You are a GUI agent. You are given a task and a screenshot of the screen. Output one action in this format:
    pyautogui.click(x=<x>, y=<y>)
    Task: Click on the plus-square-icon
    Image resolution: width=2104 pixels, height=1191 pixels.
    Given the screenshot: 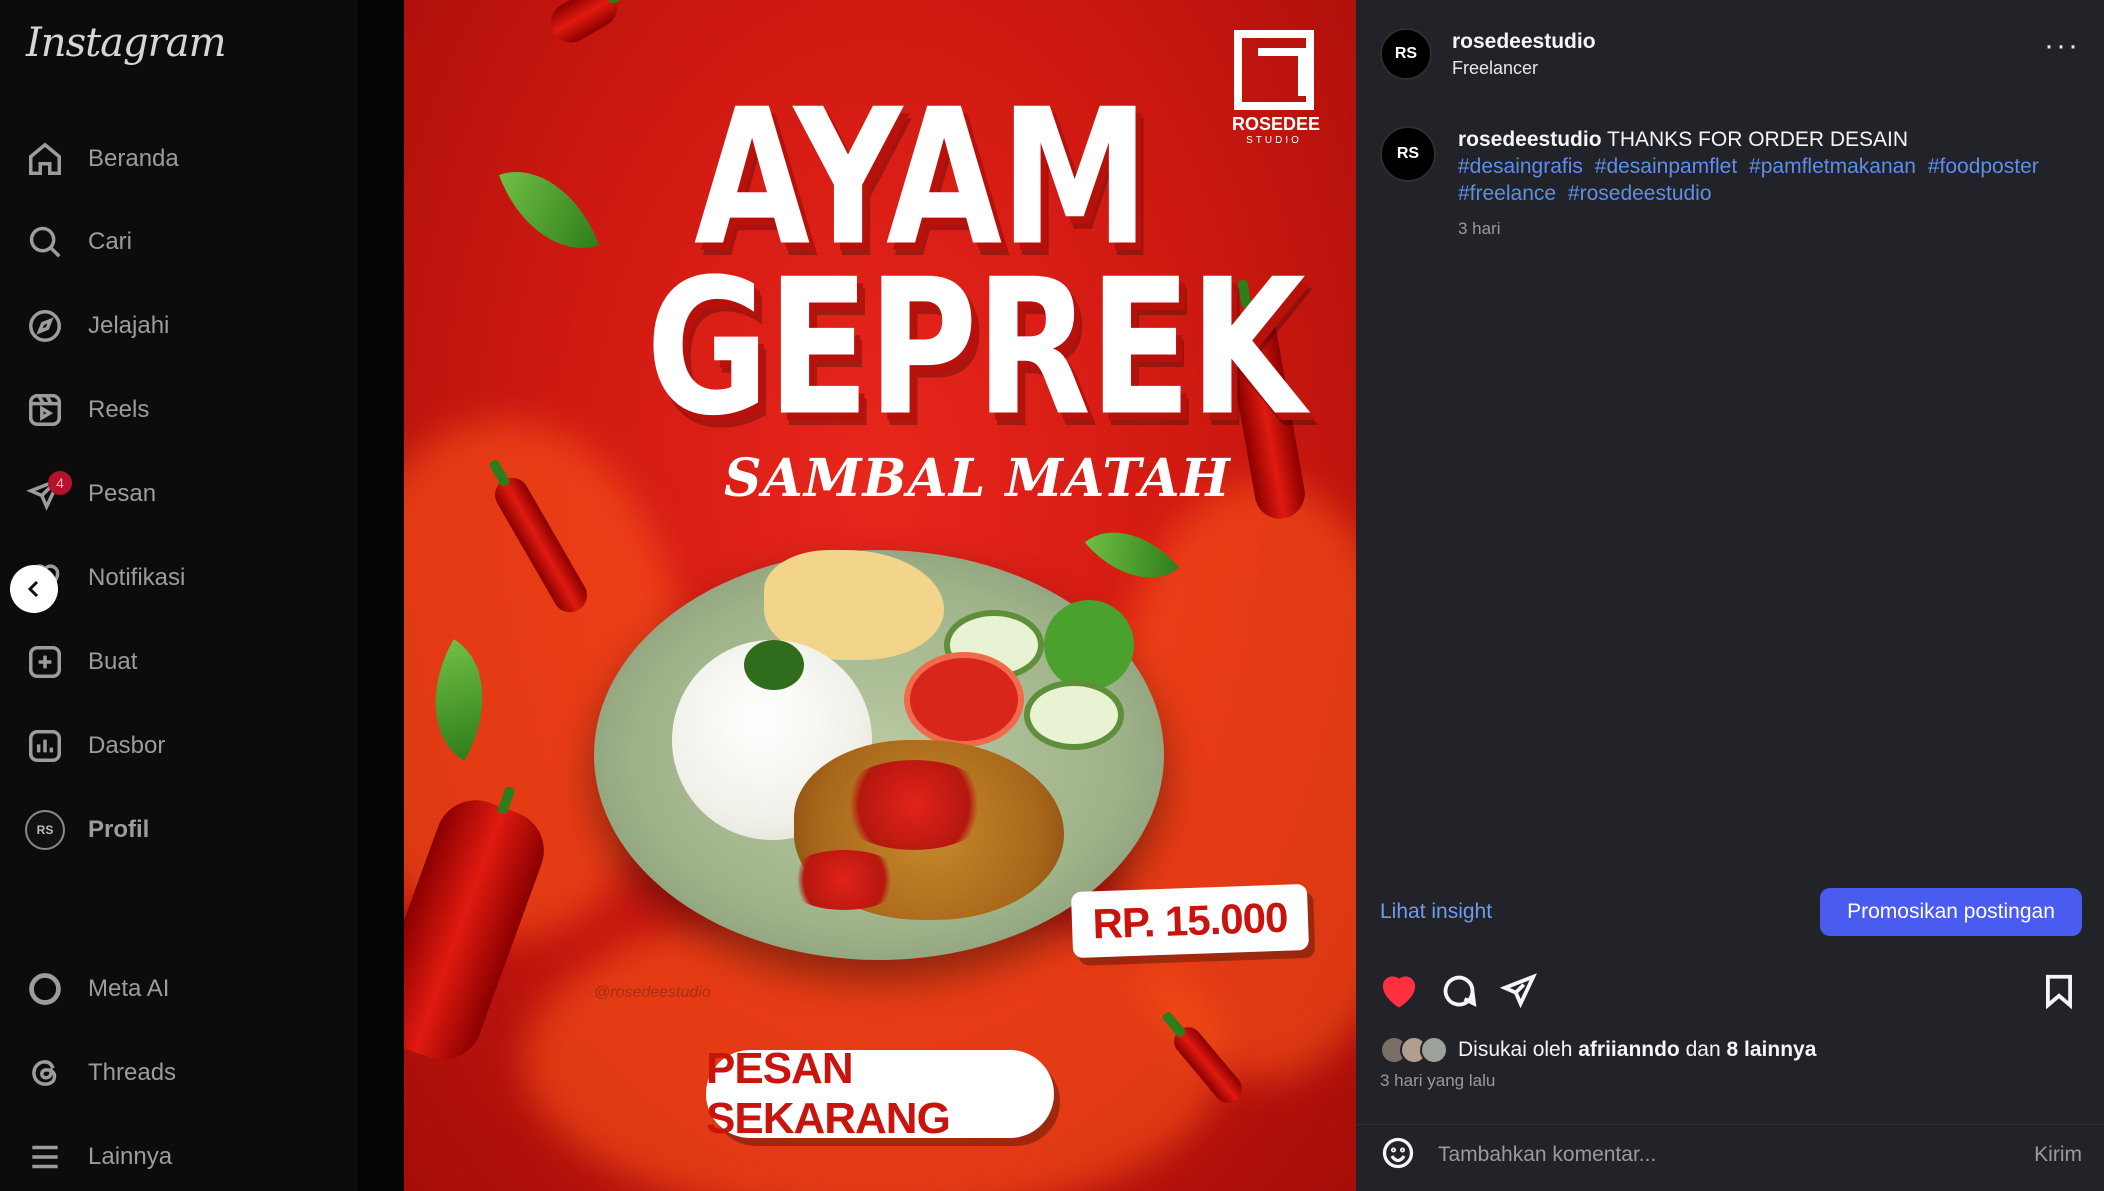 What is the action you would take?
    pyautogui.click(x=45, y=662)
    